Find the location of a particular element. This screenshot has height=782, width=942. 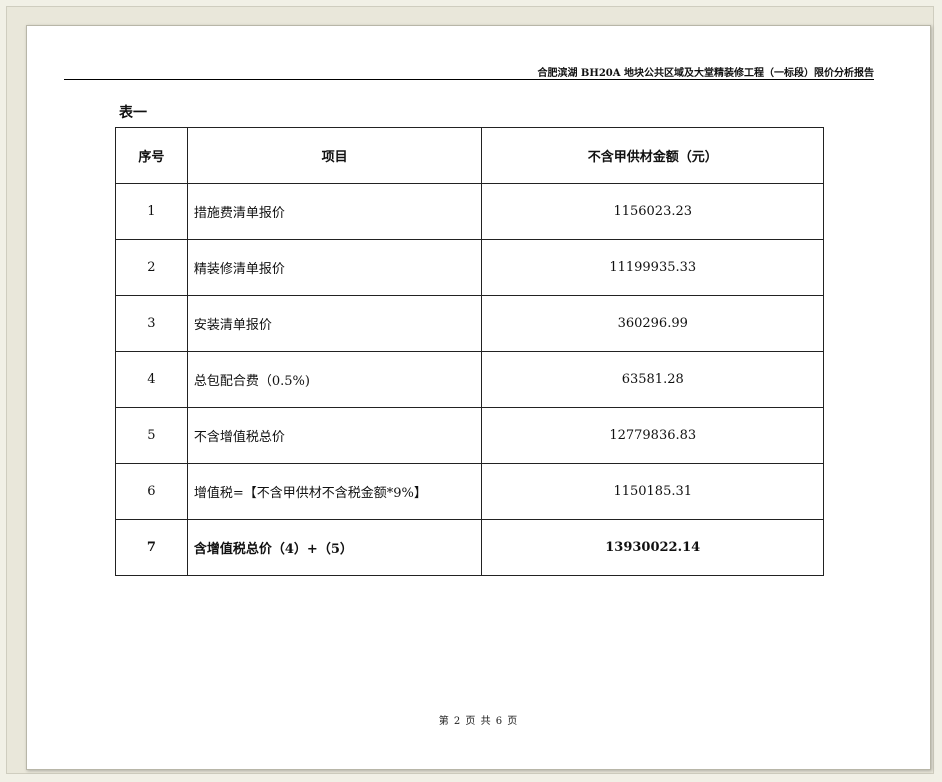

table-row: 4 总包配合费（0.5%) 63581.28 is located at coordinates (469, 379).